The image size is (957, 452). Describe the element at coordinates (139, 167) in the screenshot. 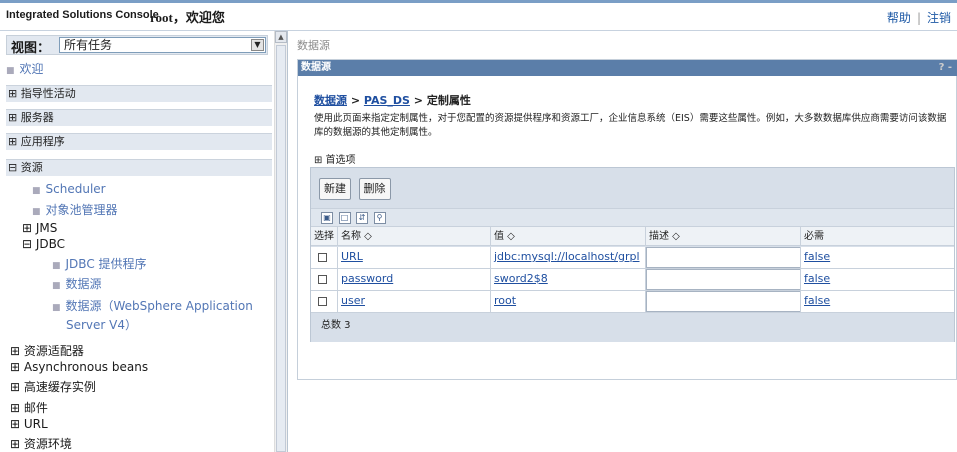

I see `nav-section-resources: ⊟ 资源` at that location.